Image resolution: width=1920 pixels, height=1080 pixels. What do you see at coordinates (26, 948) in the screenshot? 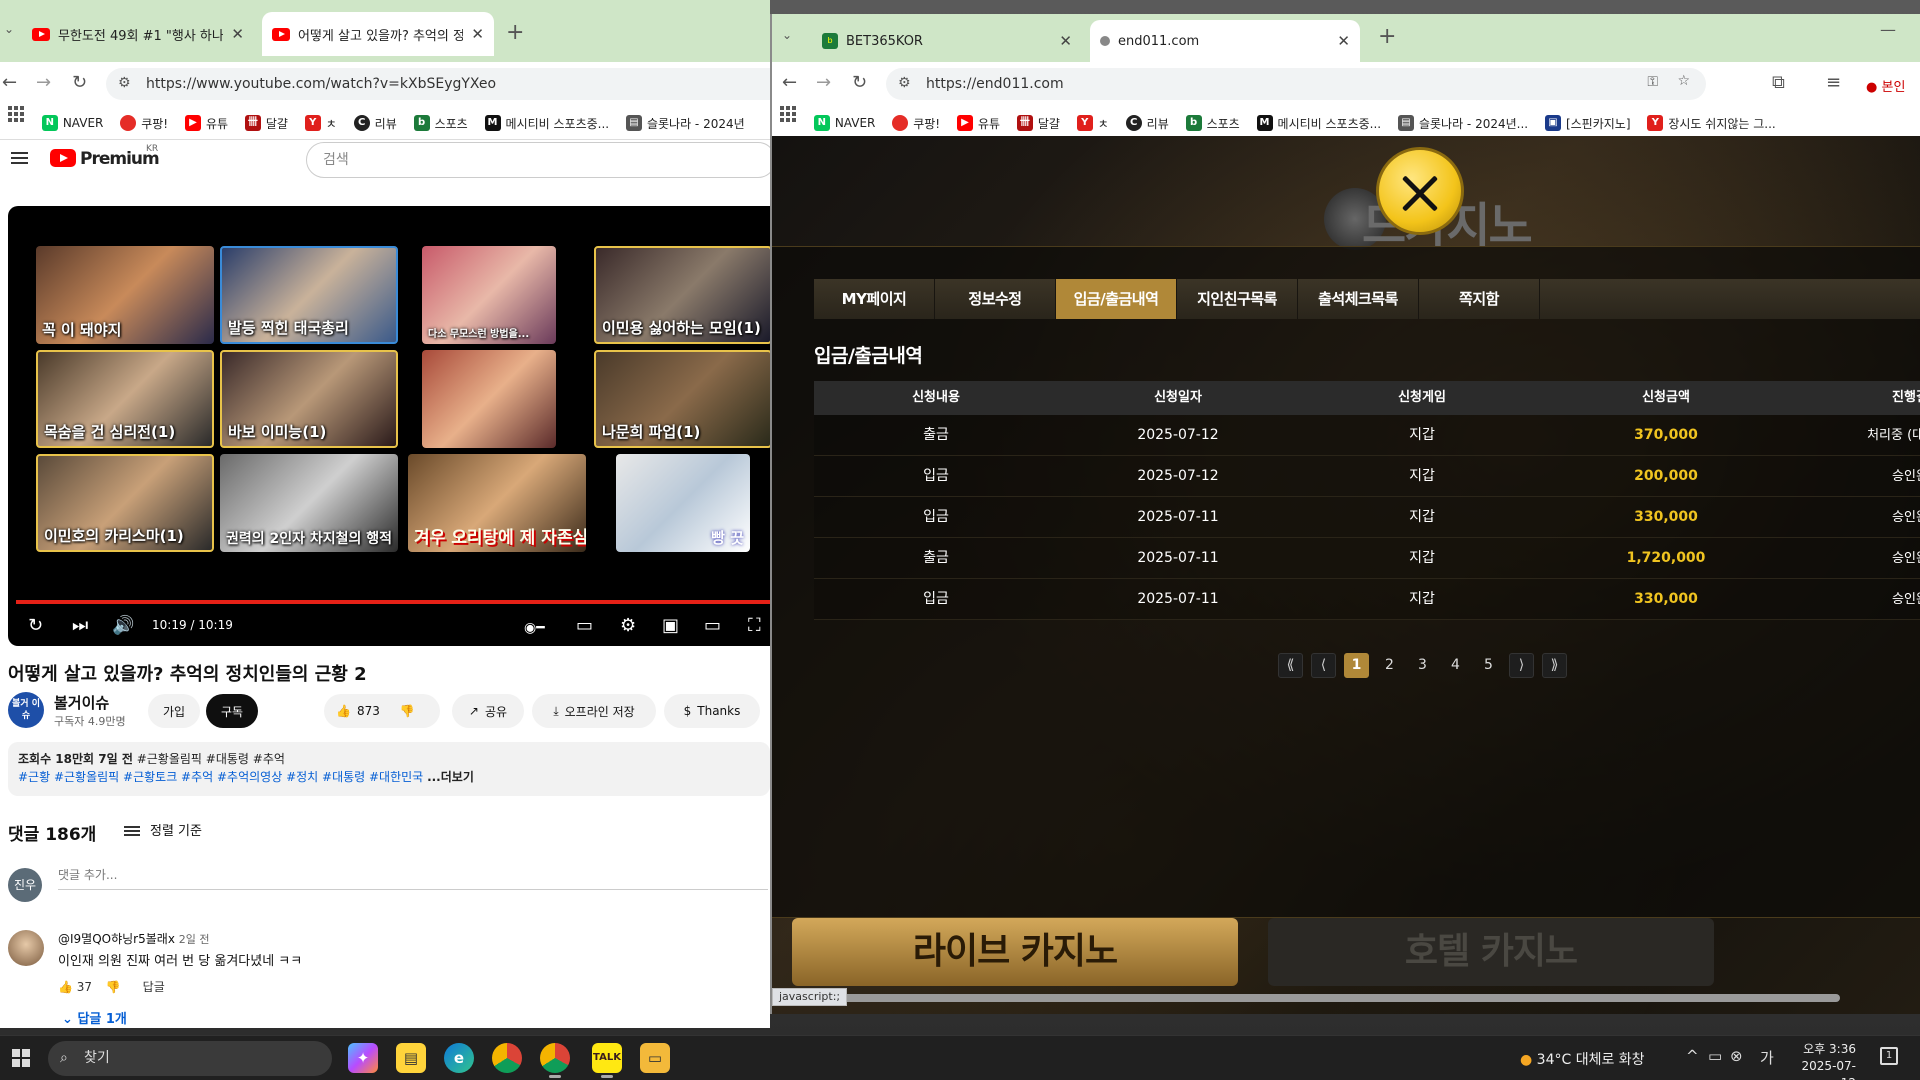
I see `commenter-avatar` at bounding box center [26, 948].